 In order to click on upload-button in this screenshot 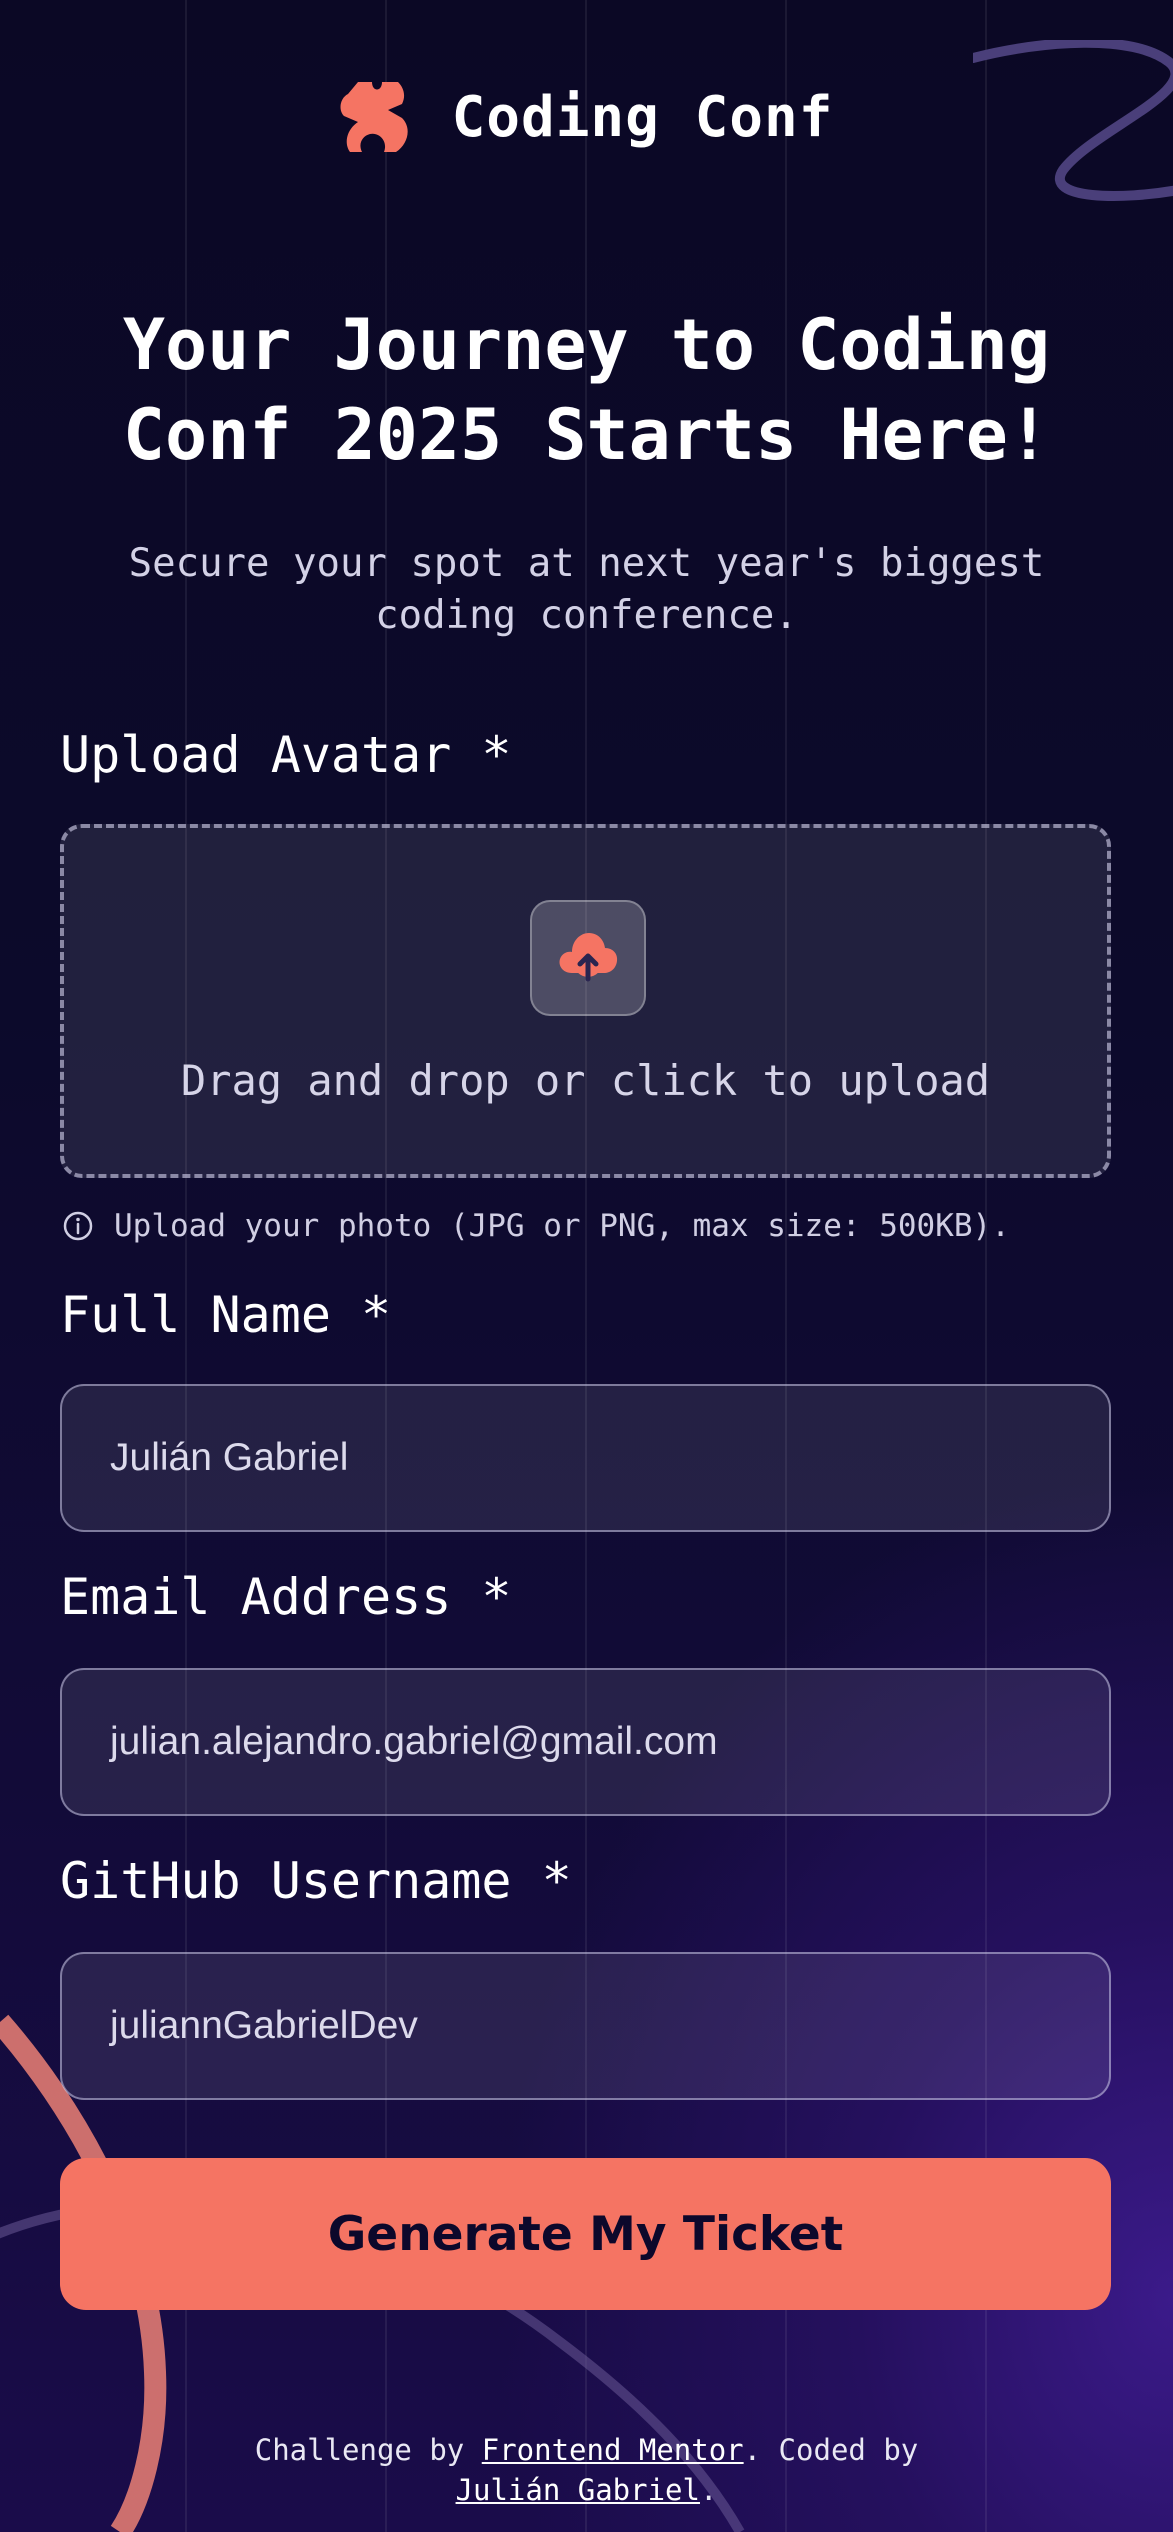, I will do `click(588, 958)`.